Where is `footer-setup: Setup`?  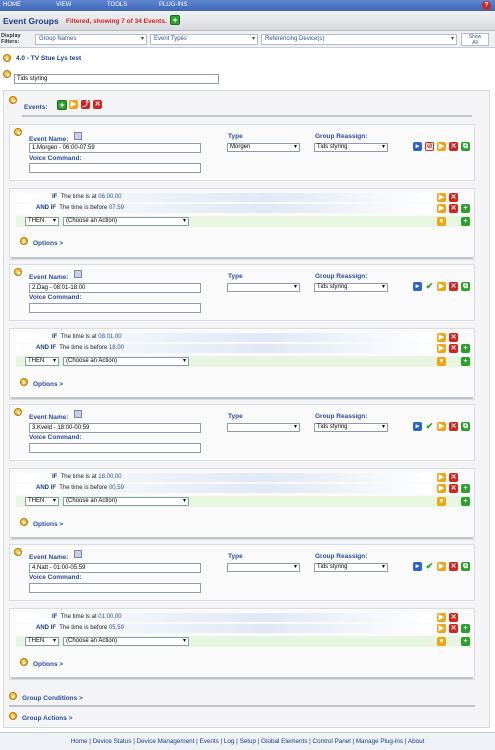 footer-setup: Setup is located at coordinates (248, 741).